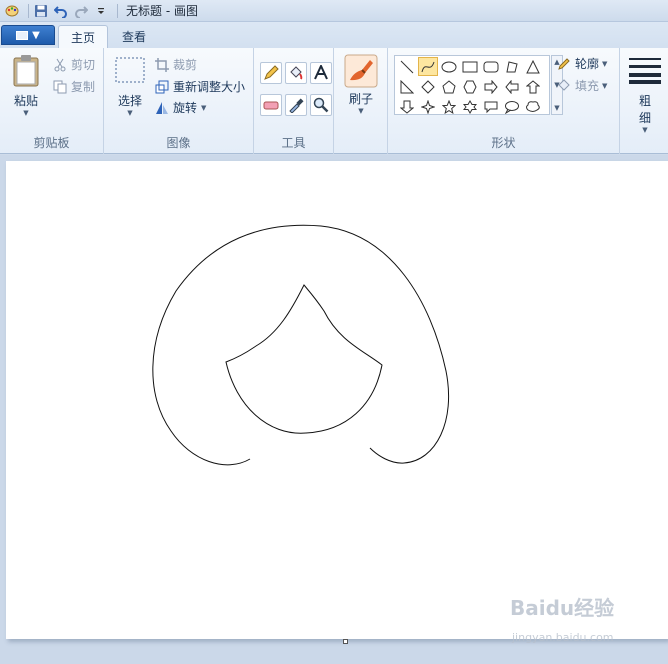 This screenshot has width=668, height=664. Describe the element at coordinates (101, 11) in the screenshot. I see `customize-quick-access-icon` at that location.